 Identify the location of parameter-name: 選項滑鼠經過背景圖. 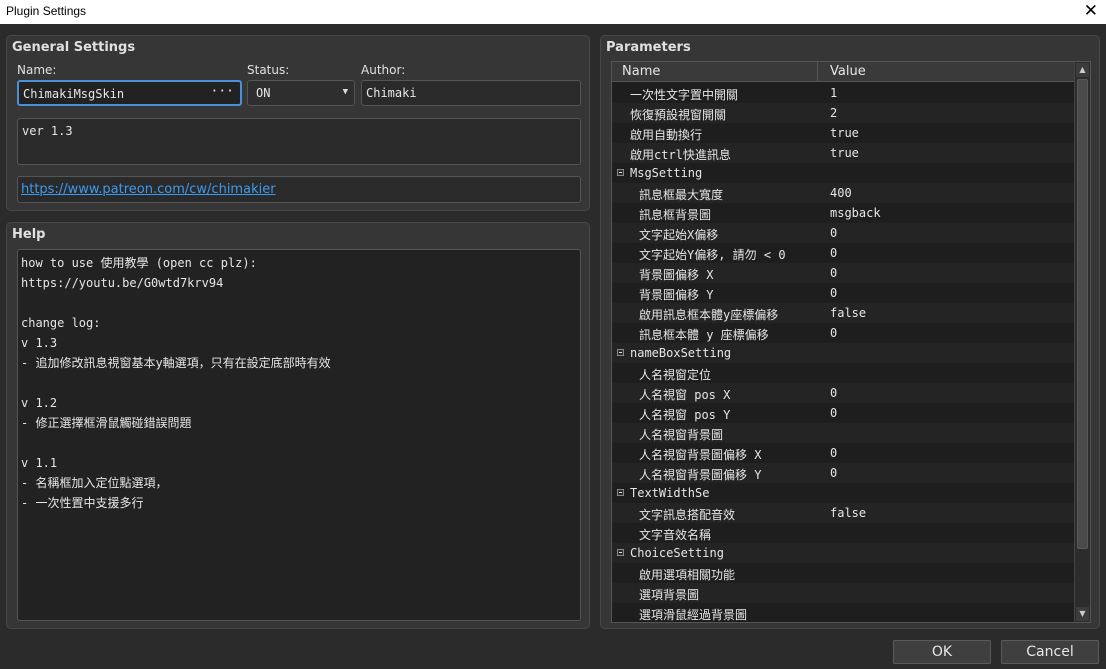
(693, 615).